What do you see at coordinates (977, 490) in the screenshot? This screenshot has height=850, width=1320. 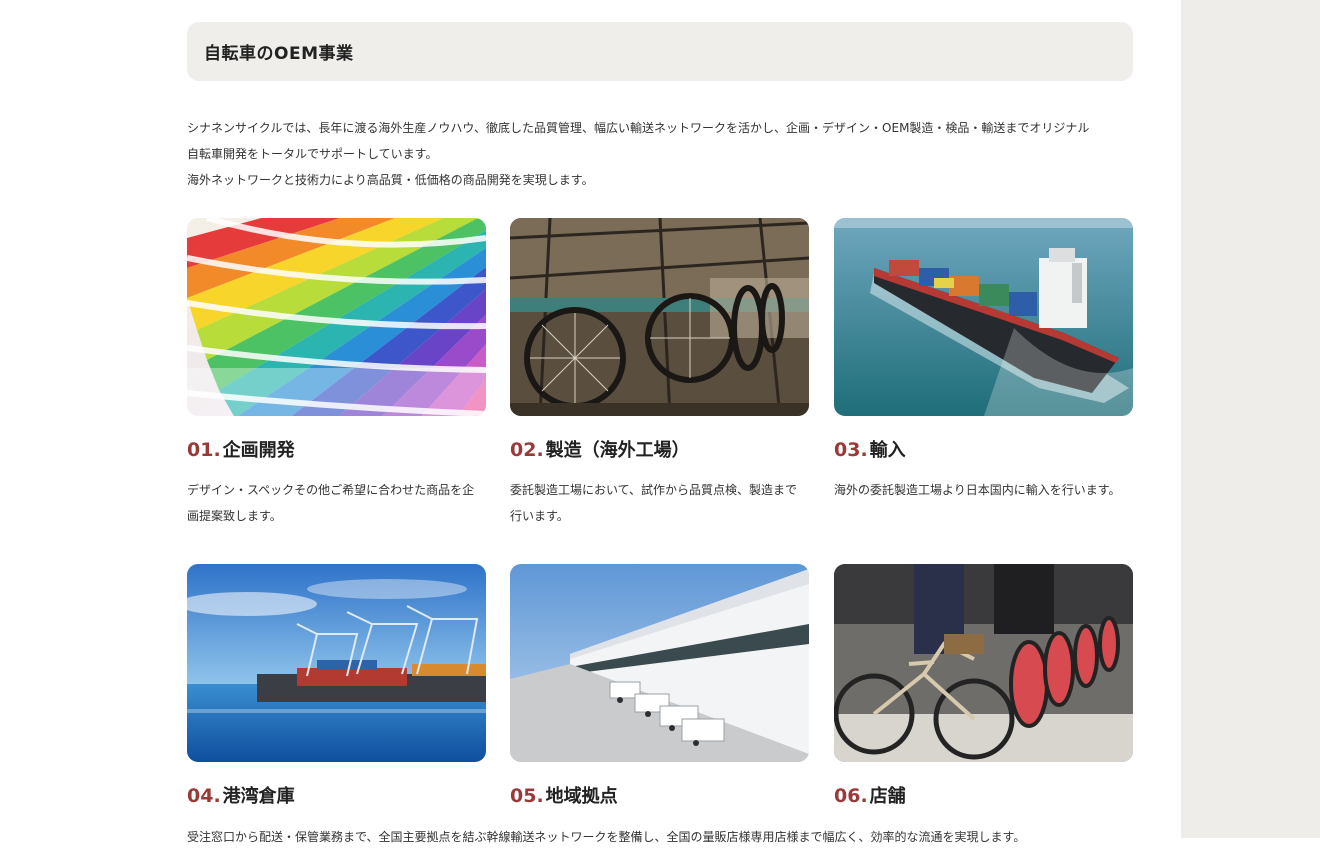 I see `service-description: 海外の委託製造工場より日本国内に輸入を行います。` at bounding box center [977, 490].